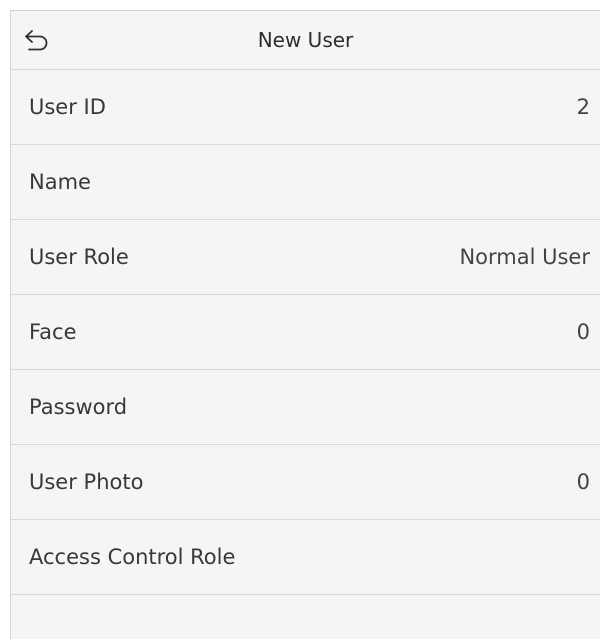 The height and width of the screenshot is (639, 600). I want to click on face-row: Face 0, so click(305, 332).